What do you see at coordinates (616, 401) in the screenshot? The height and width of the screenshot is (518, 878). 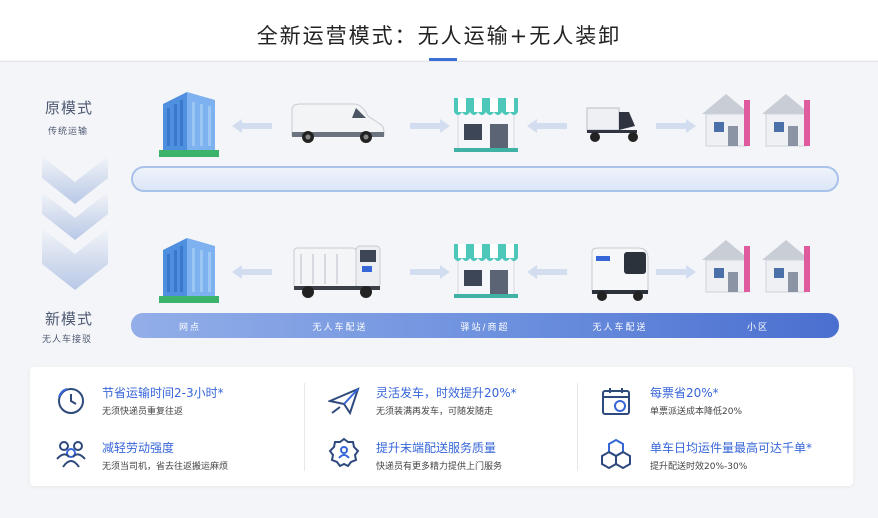 I see `calendar-money-icon` at bounding box center [616, 401].